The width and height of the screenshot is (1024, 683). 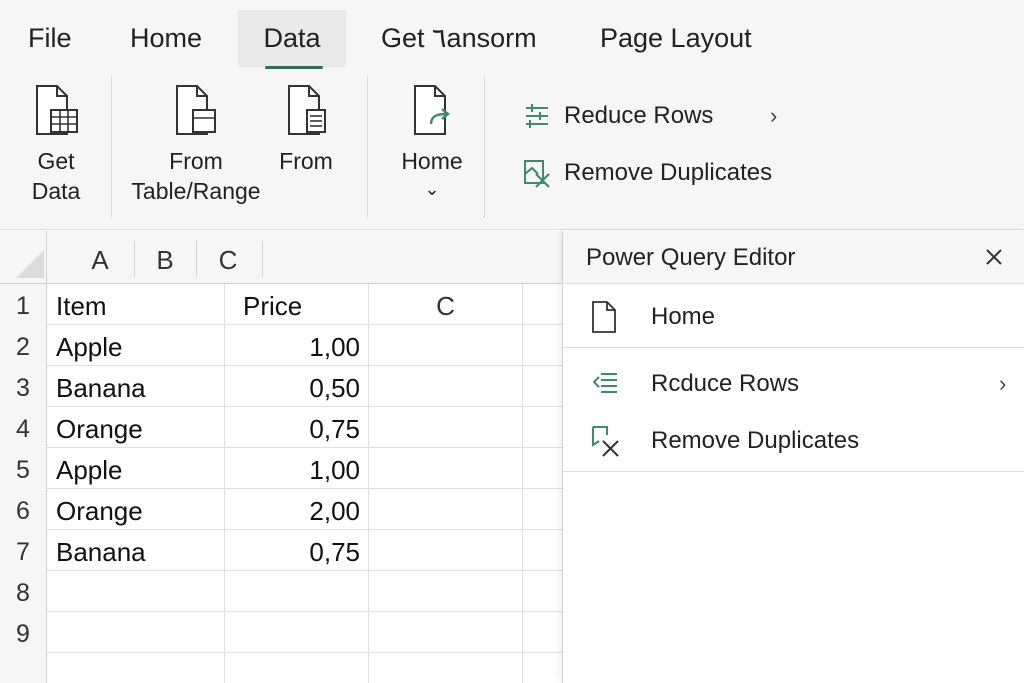 What do you see at coordinates (23, 386) in the screenshot?
I see `row-number: 3` at bounding box center [23, 386].